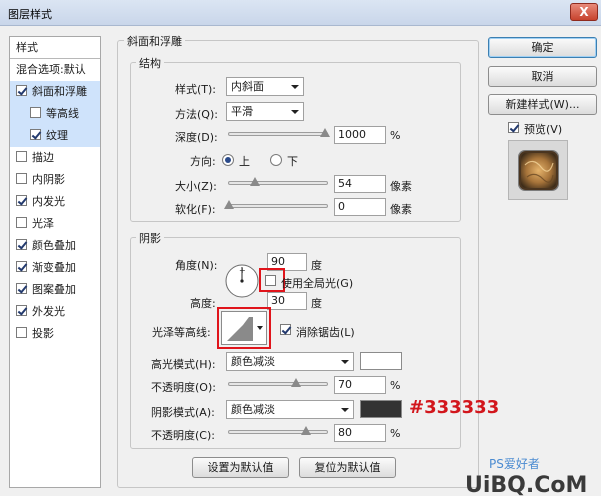 This screenshot has width=601, height=496. I want to click on highlight-mode-select: 颜色减淡, so click(290, 361).